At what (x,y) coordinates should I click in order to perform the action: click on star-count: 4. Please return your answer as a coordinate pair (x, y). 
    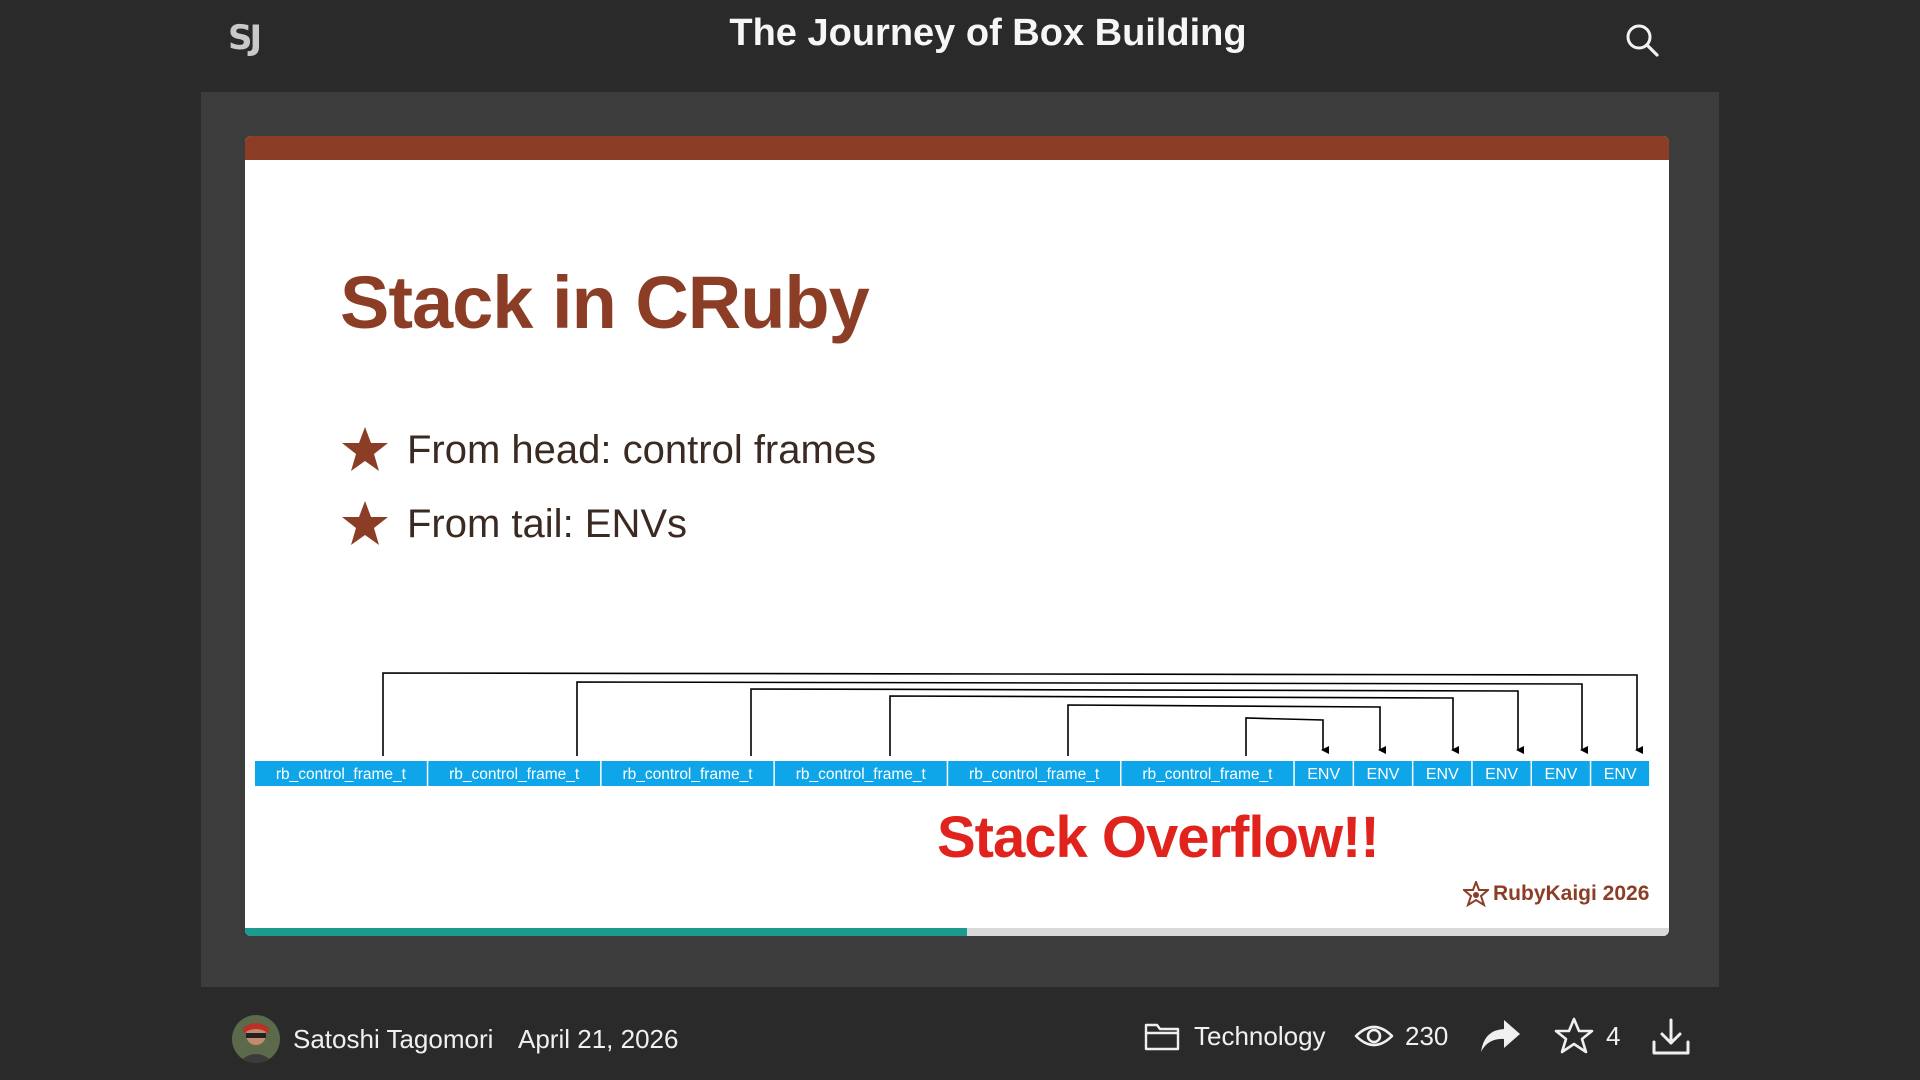
    Looking at the image, I should click on (1613, 1036).